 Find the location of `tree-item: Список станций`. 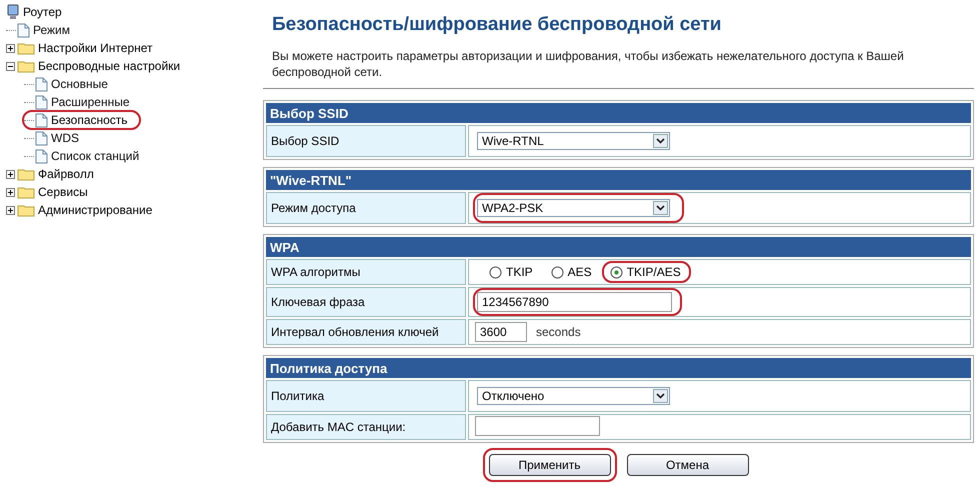

tree-item: Список станций is located at coordinates (95, 156).